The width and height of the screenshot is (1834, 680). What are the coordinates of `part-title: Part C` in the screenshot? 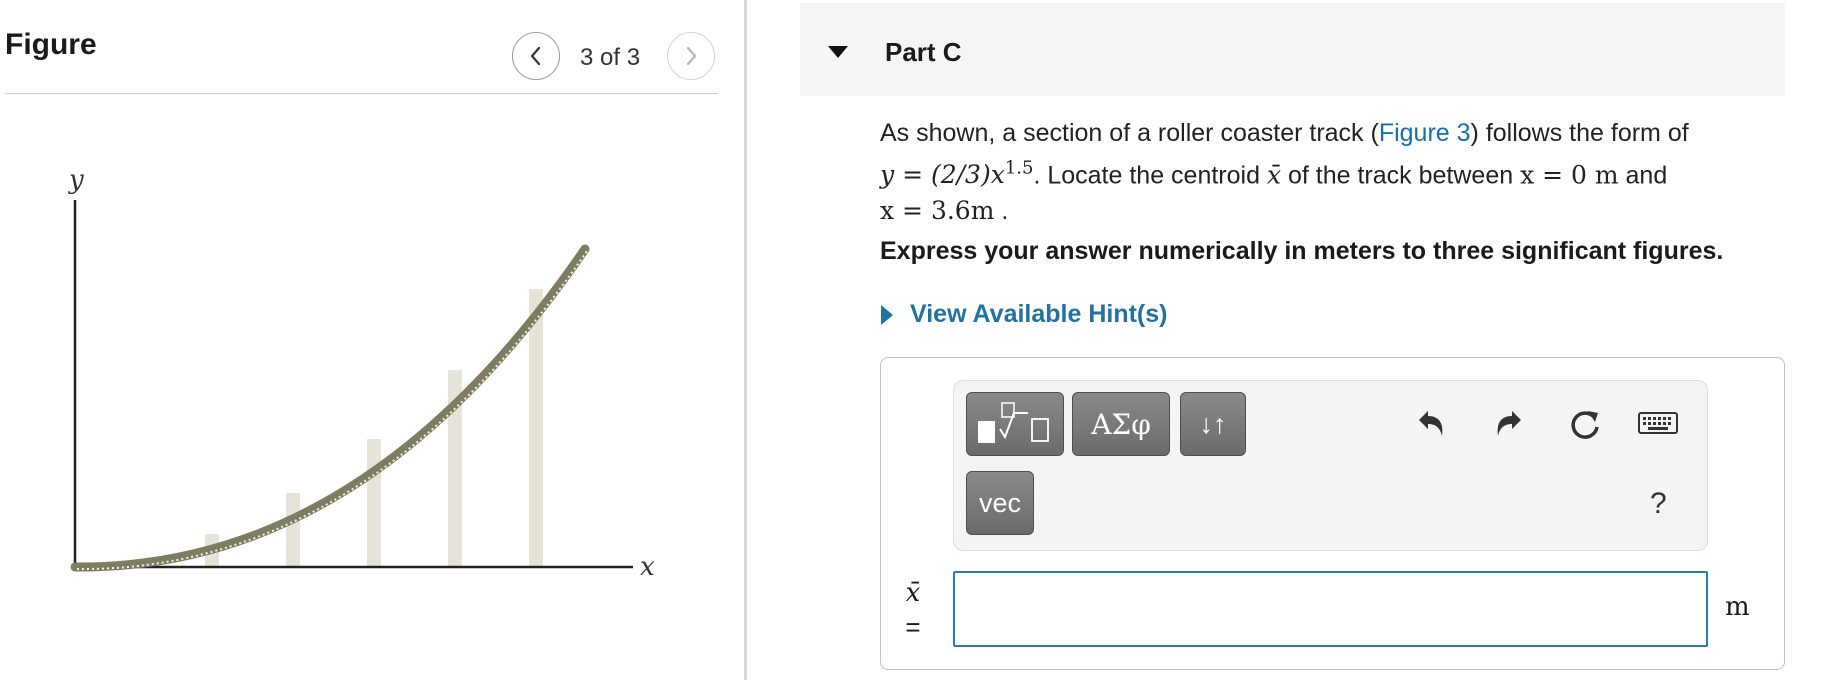 It's located at (923, 52).